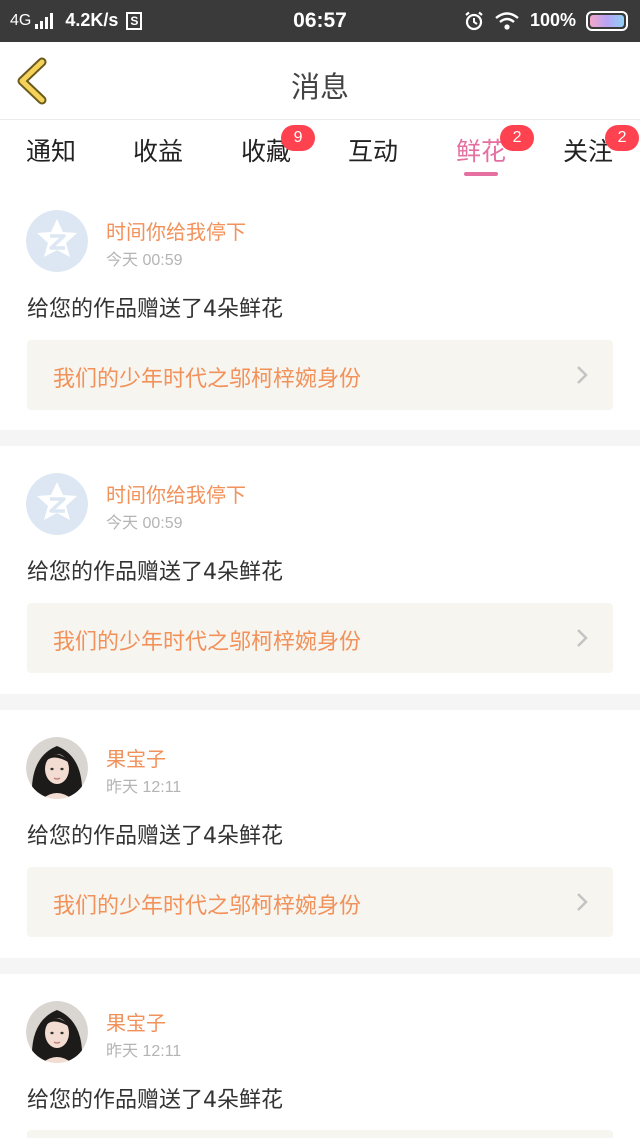 The height and width of the screenshot is (1138, 640). What do you see at coordinates (481, 151) in the screenshot?
I see `tab-label: 鲜花` at bounding box center [481, 151].